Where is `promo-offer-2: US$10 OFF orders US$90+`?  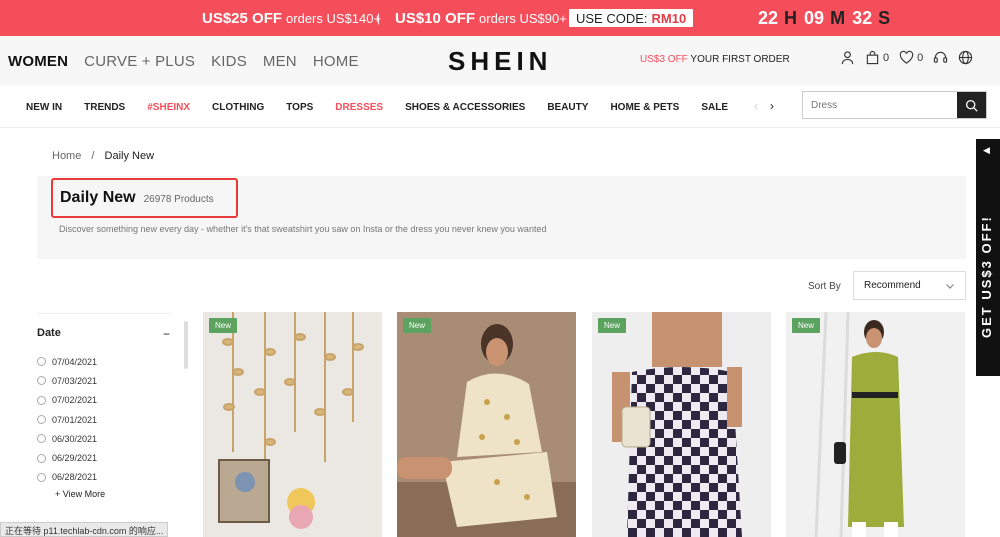
promo-offer-2: US$10 OFF orders US$90+ is located at coordinates (481, 18).